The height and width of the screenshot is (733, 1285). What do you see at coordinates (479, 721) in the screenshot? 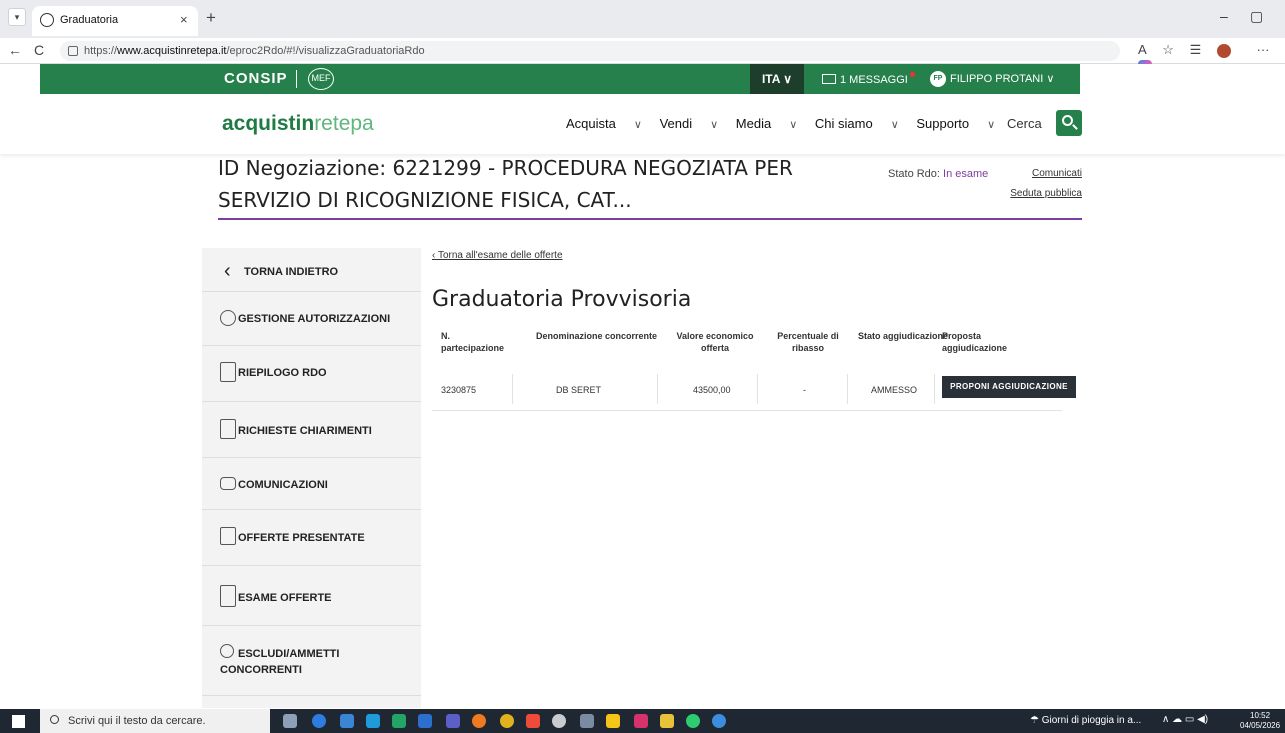
I see `firefox-icon` at bounding box center [479, 721].